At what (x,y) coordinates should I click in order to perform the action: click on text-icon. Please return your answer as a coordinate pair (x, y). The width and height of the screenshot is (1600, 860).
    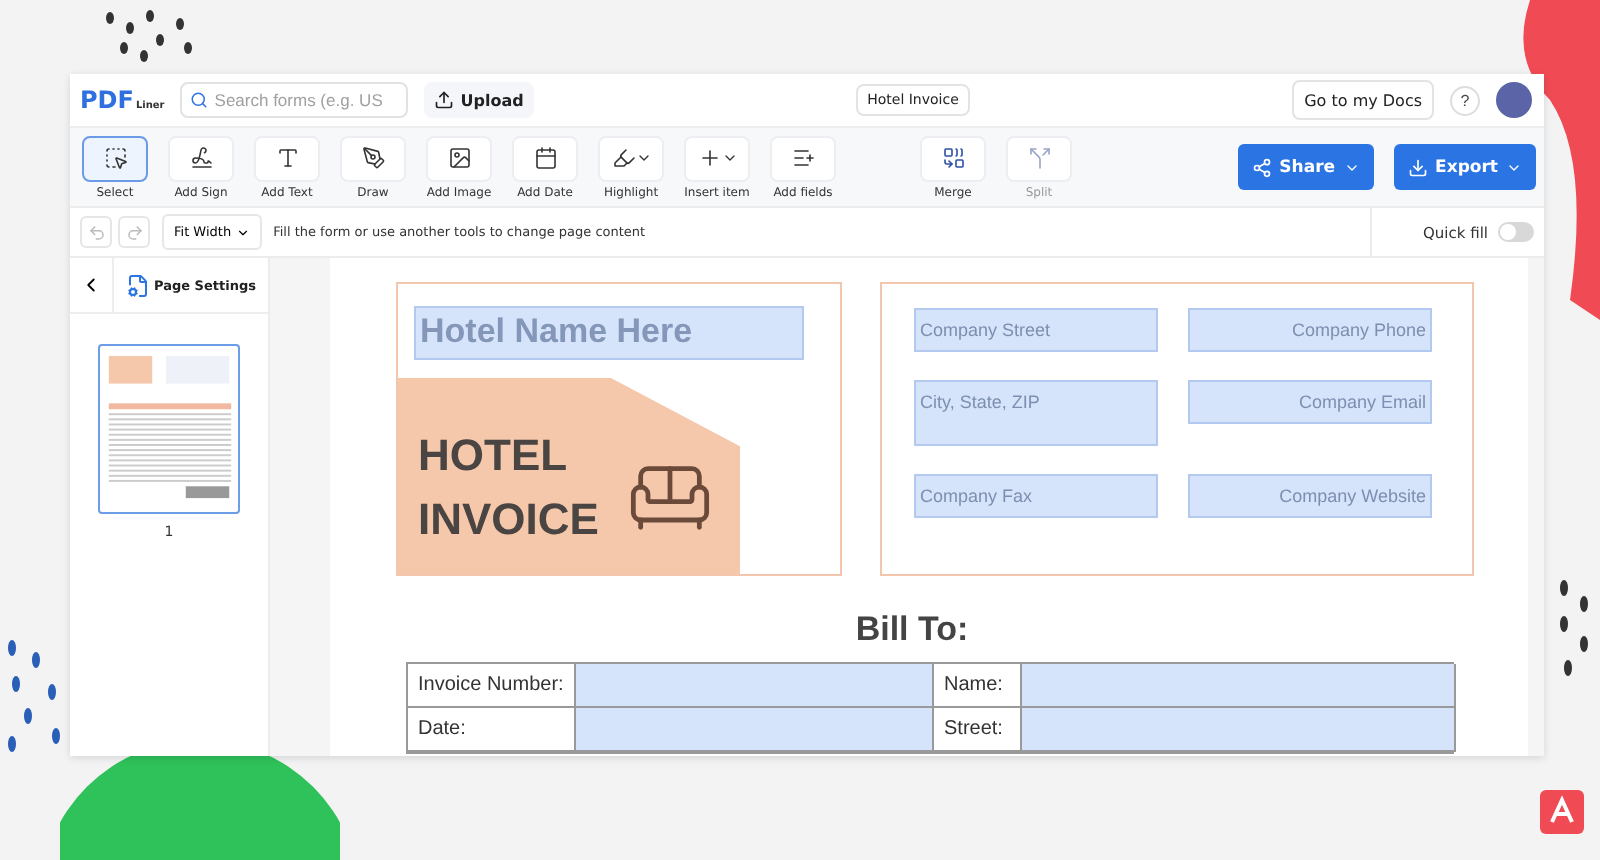
    Looking at the image, I should click on (287, 158).